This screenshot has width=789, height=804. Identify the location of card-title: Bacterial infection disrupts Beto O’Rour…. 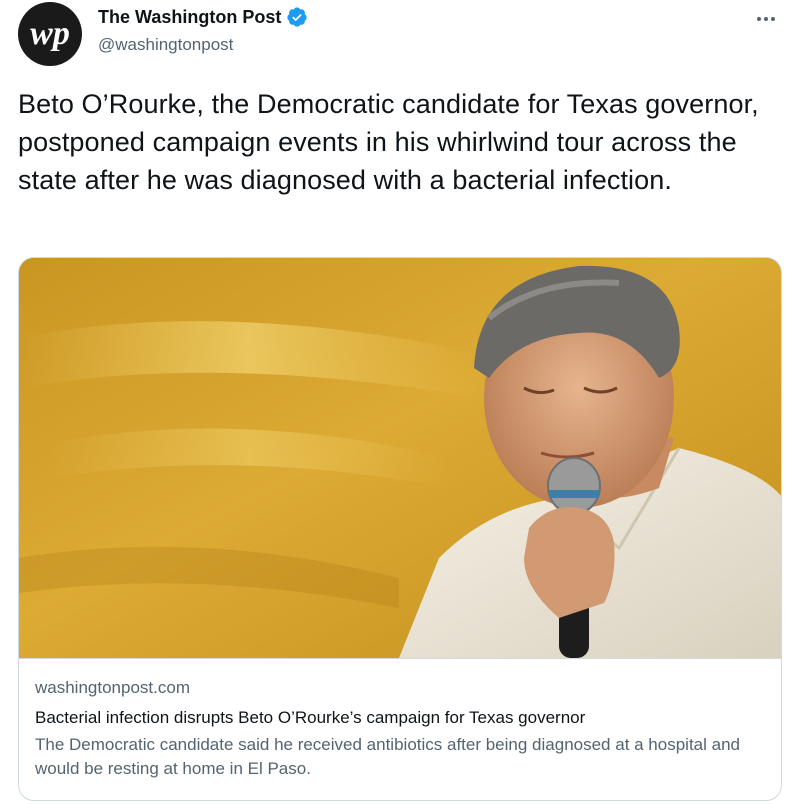
(310, 717).